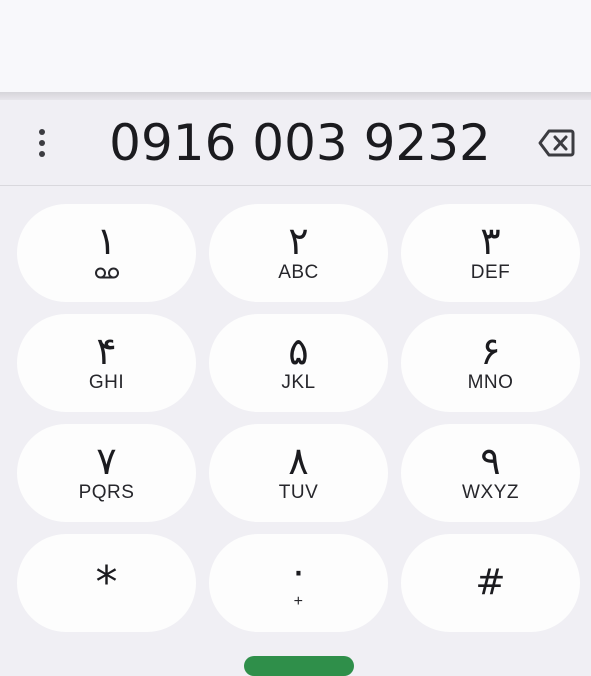 The width and height of the screenshot is (591, 676). I want to click on key-4: ۴ GHI, so click(106, 363).